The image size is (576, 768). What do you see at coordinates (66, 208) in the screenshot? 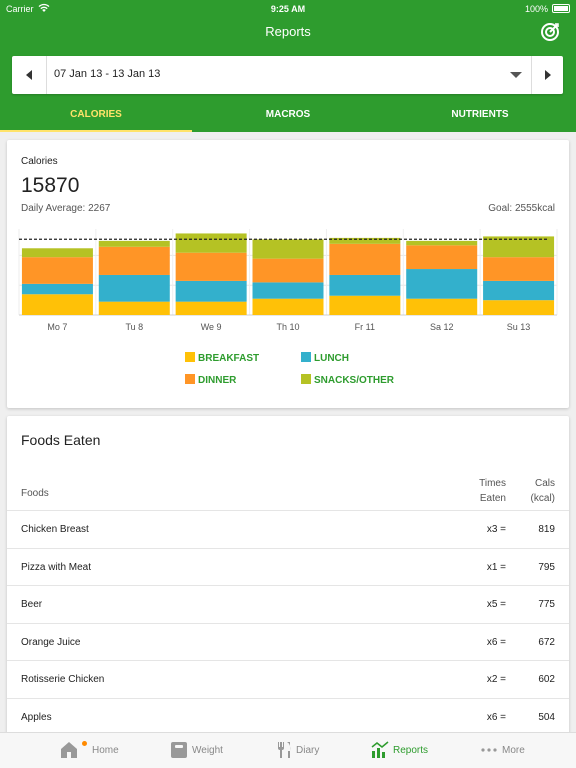
I see `daily-average: Daily Average: 2267` at bounding box center [66, 208].